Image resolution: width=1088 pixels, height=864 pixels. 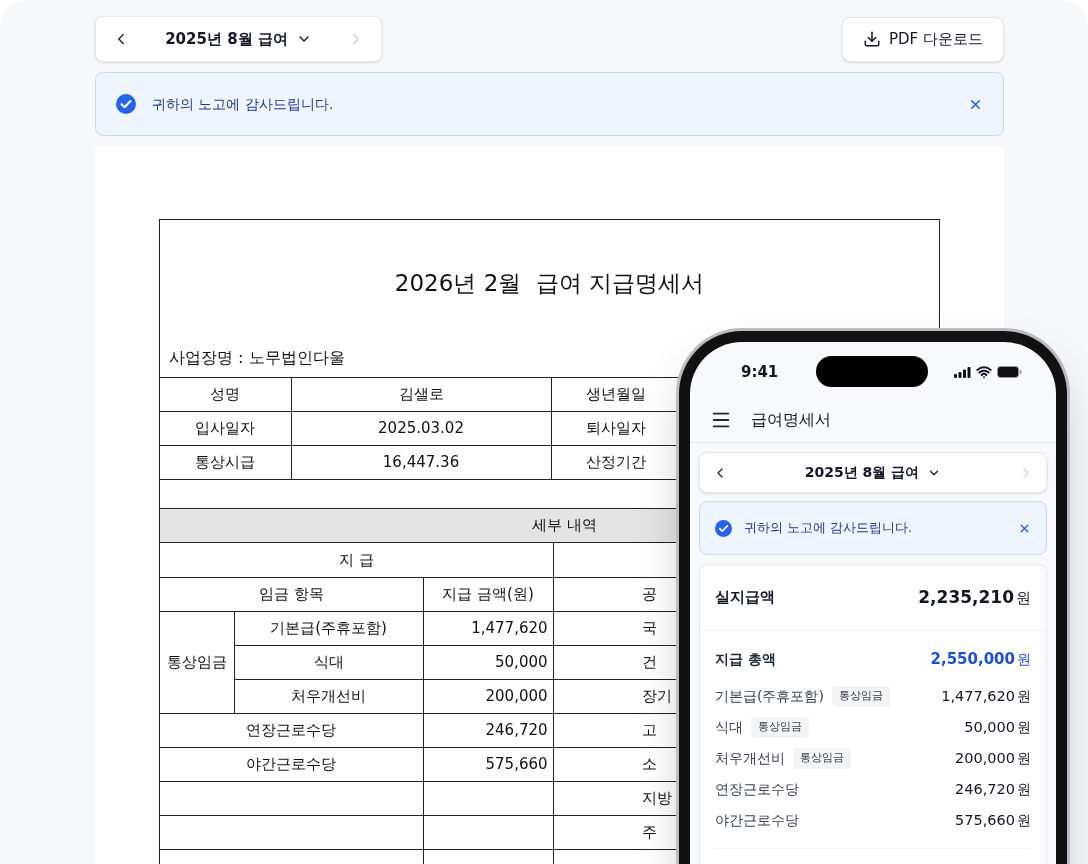 I want to click on table-cell: 지 급, so click(x=357, y=560).